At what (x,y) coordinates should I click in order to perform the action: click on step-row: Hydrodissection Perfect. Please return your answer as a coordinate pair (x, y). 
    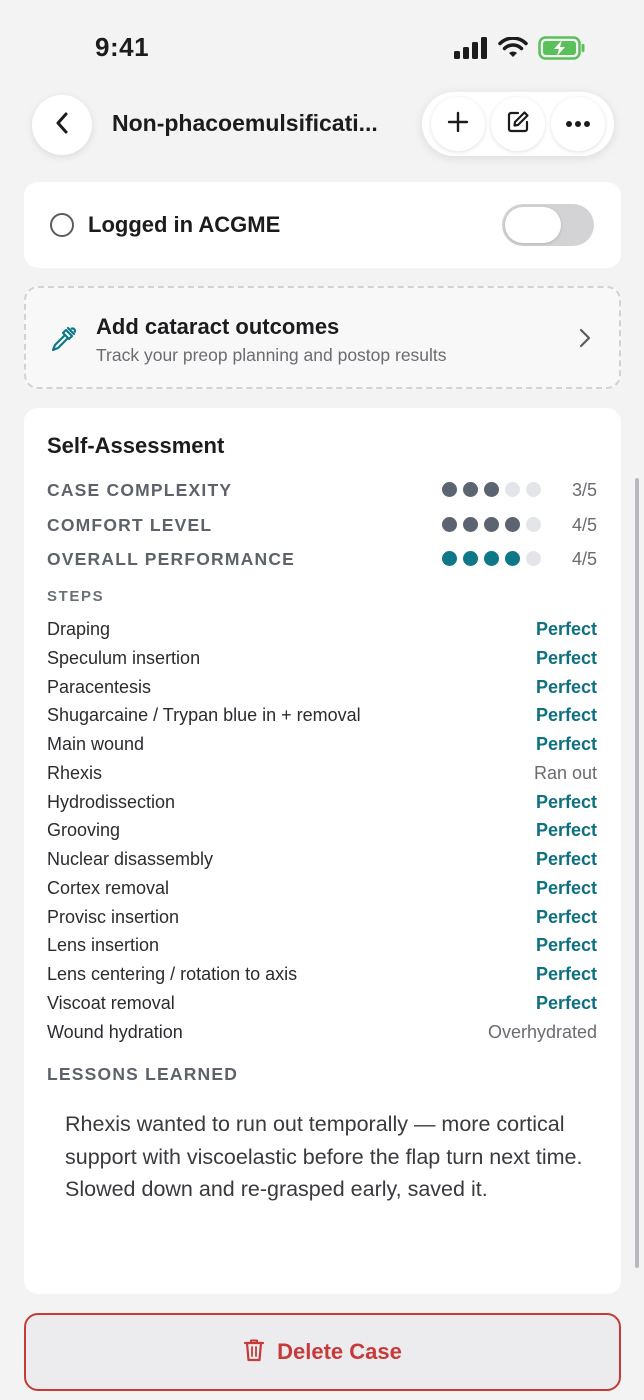
    Looking at the image, I should click on (322, 805).